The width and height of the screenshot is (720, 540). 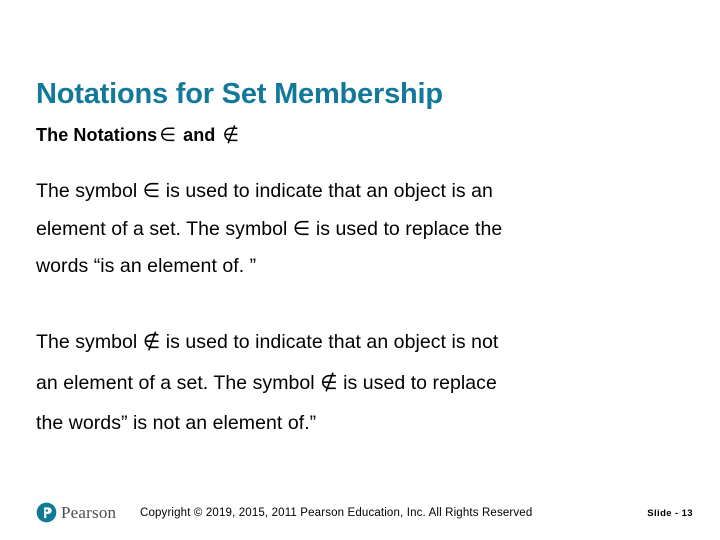 I want to click on subtitle-prefix: The Notations, so click(x=97, y=135).